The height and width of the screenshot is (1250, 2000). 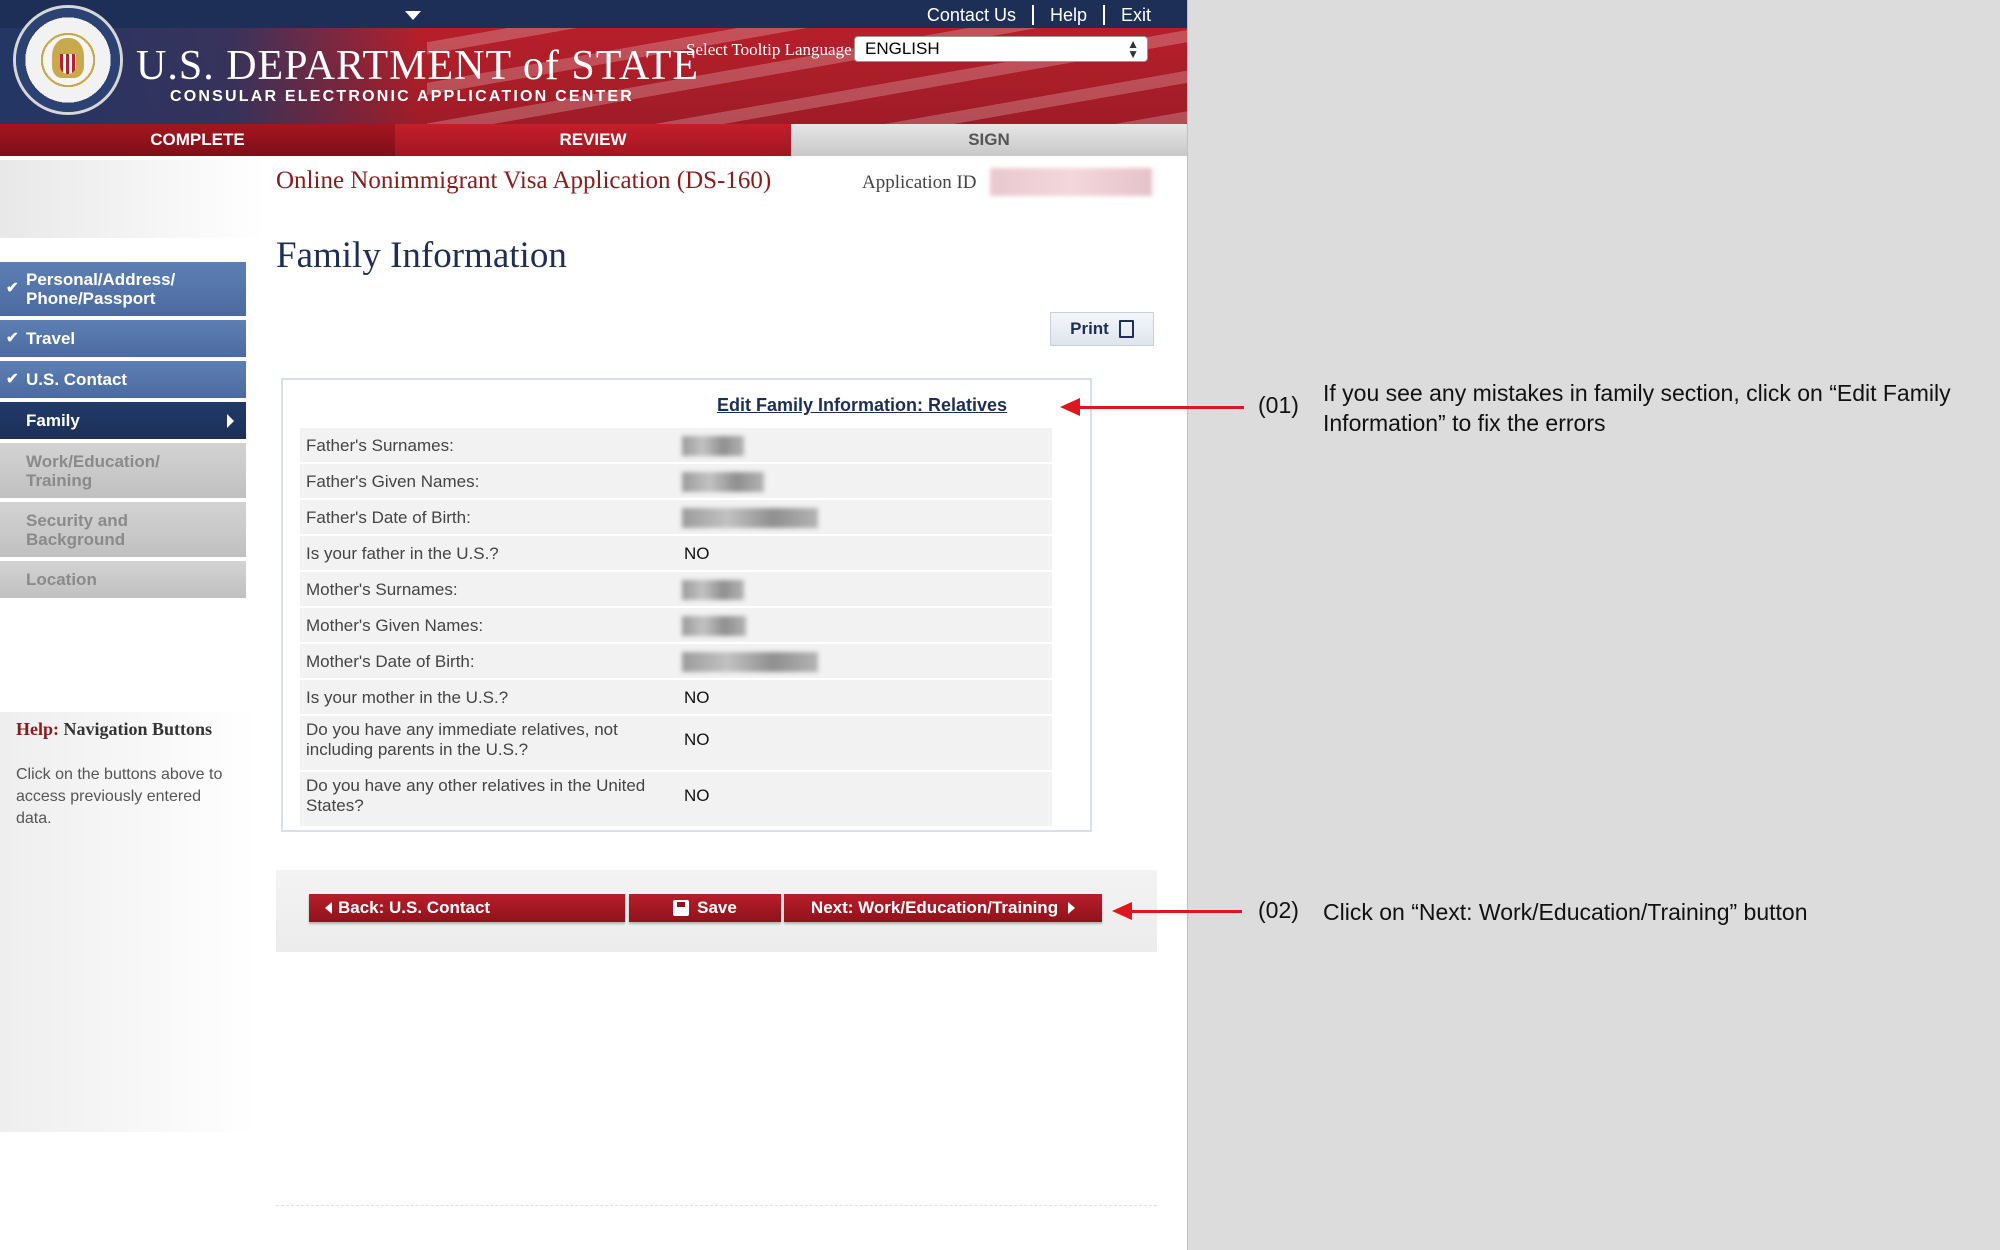 What do you see at coordinates (919, 182) in the screenshot?
I see `application-id-label: Application ID` at bounding box center [919, 182].